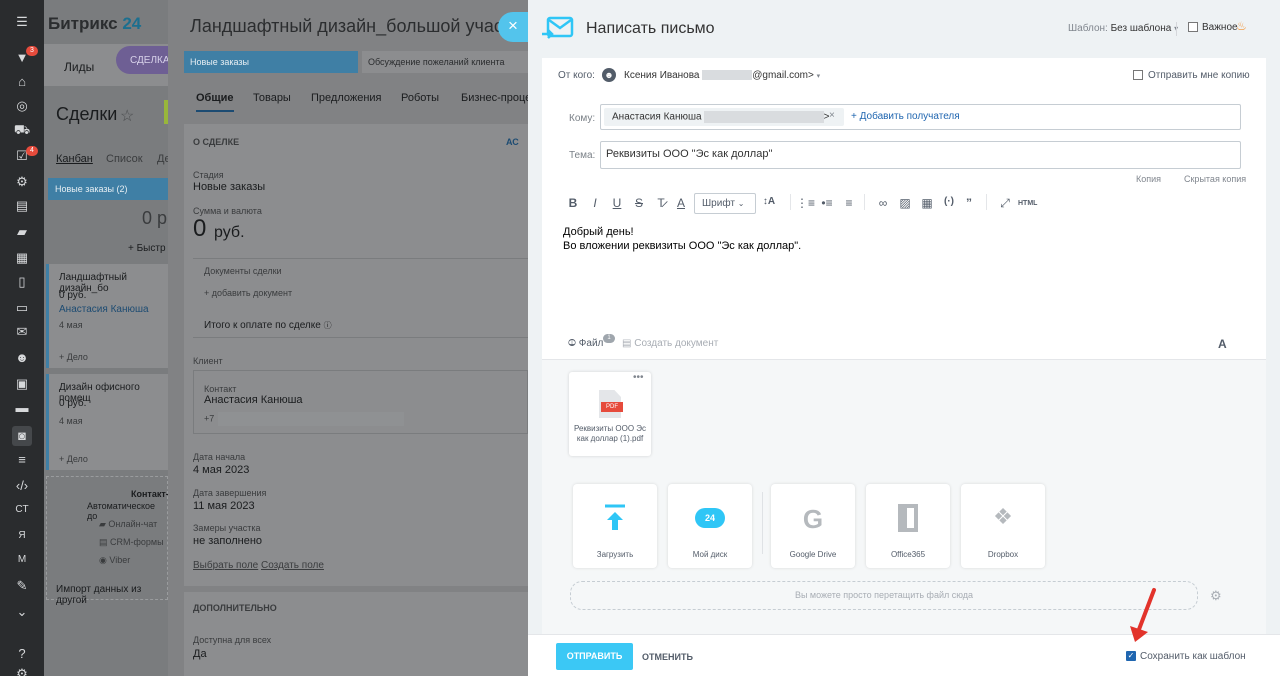  What do you see at coordinates (512, 142) in the screenshot?
I see `add-button: АС` at bounding box center [512, 142].